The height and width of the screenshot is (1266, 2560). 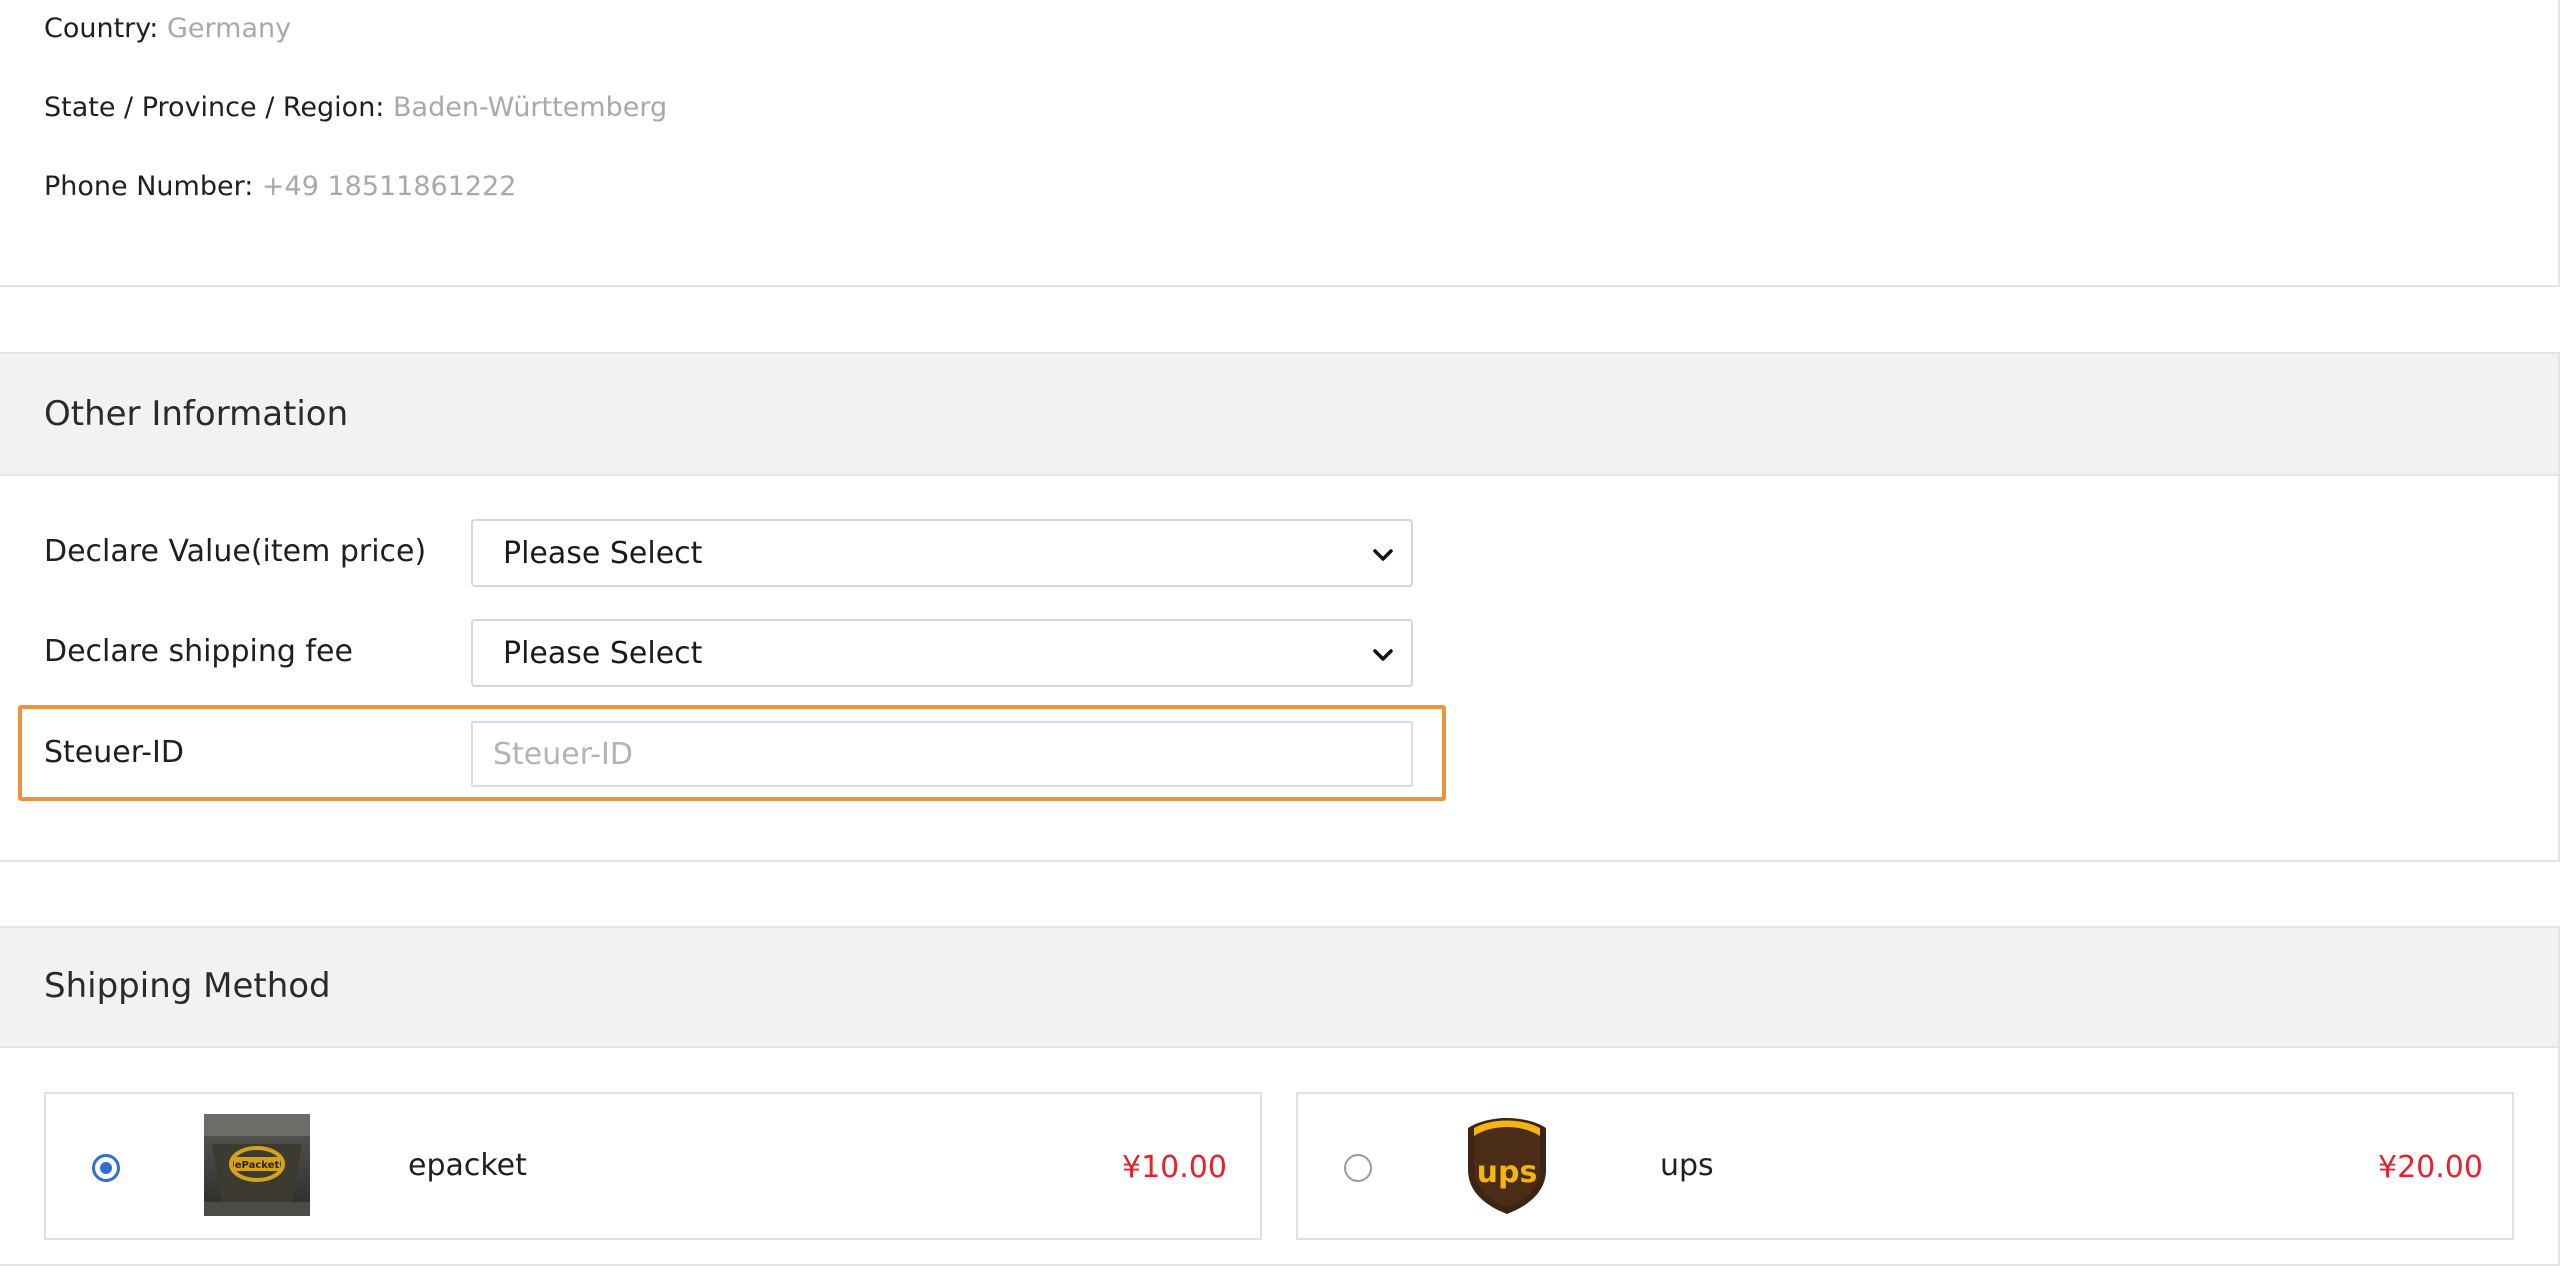 What do you see at coordinates (1174, 1167) in the screenshot?
I see `epacket-price: ¥10.00` at bounding box center [1174, 1167].